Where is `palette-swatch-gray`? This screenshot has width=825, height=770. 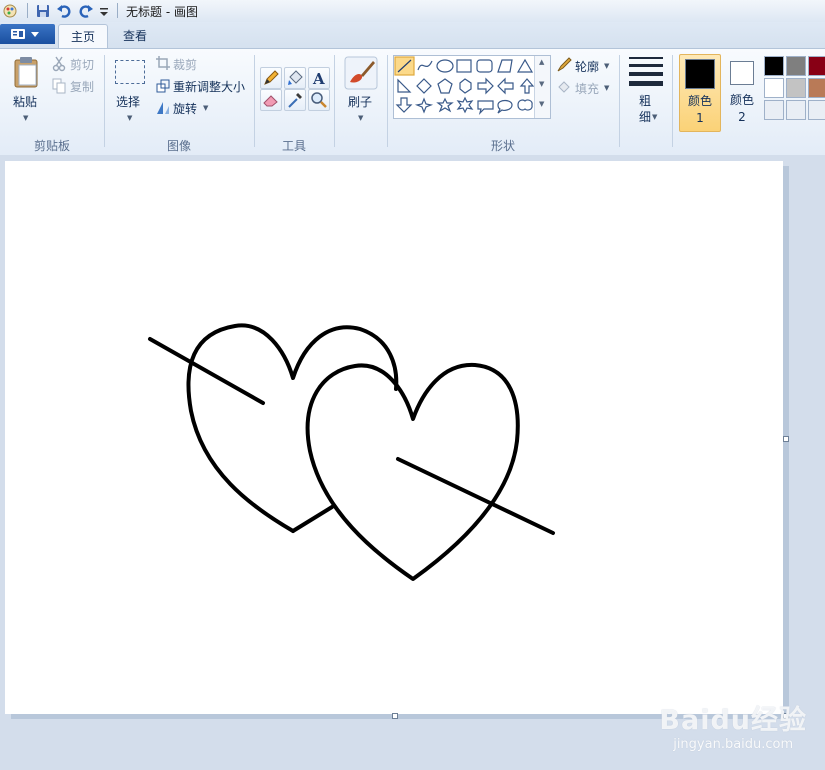
palette-swatch-gray is located at coordinates (796, 66).